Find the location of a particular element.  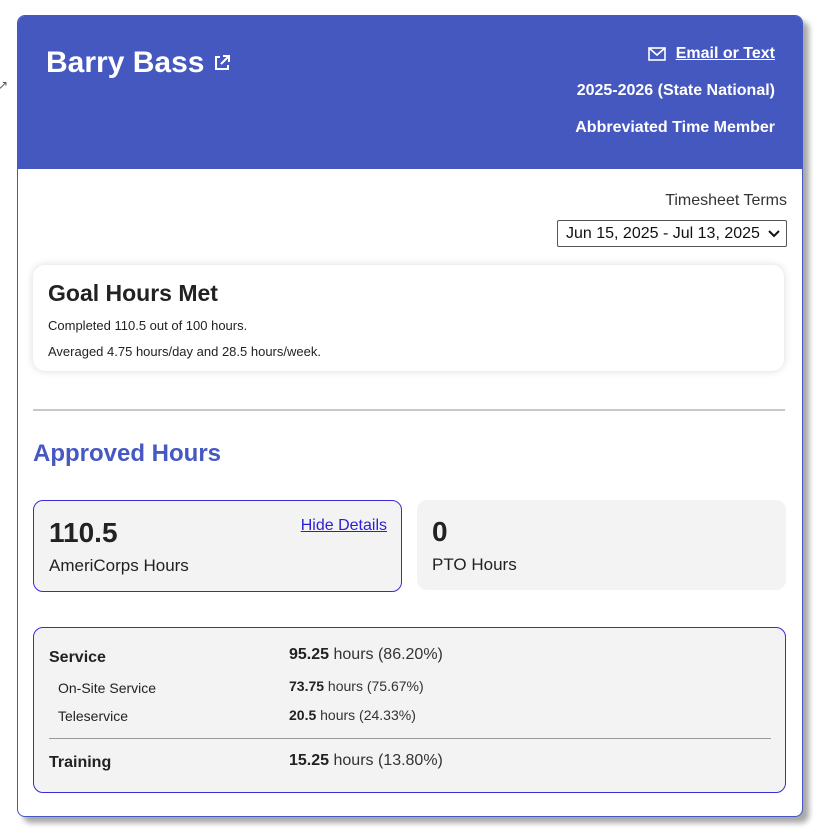

training-hours-rest: hours (13.80%) is located at coordinates (386, 760).